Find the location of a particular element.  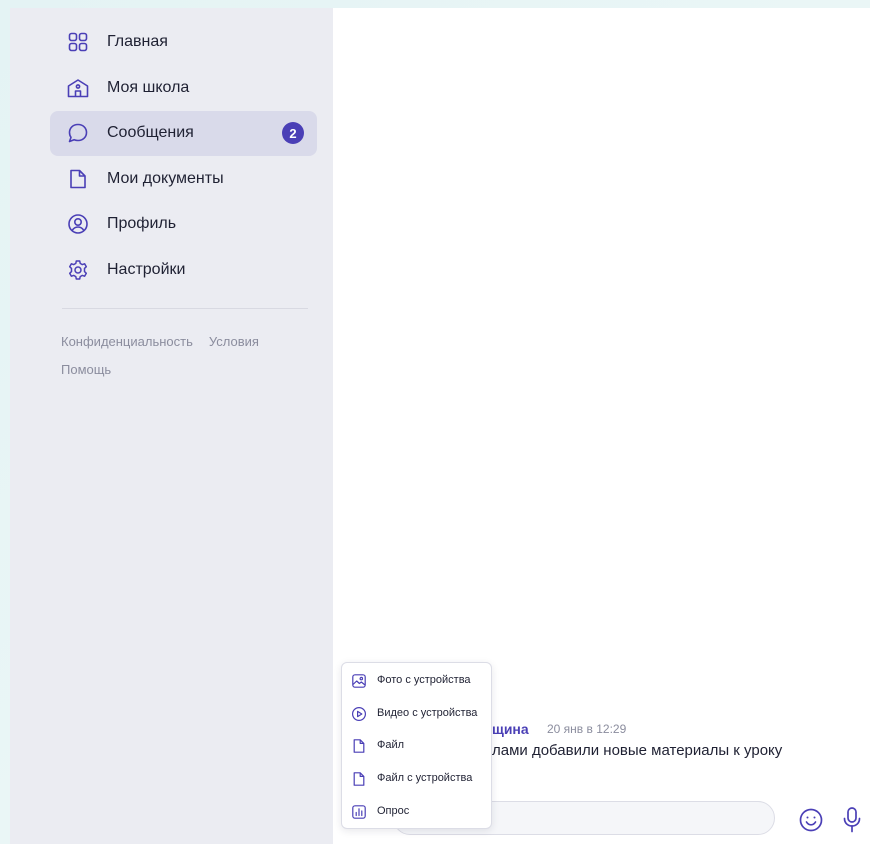

message-text: лами добавили новые материалы к уроку is located at coordinates (637, 750).